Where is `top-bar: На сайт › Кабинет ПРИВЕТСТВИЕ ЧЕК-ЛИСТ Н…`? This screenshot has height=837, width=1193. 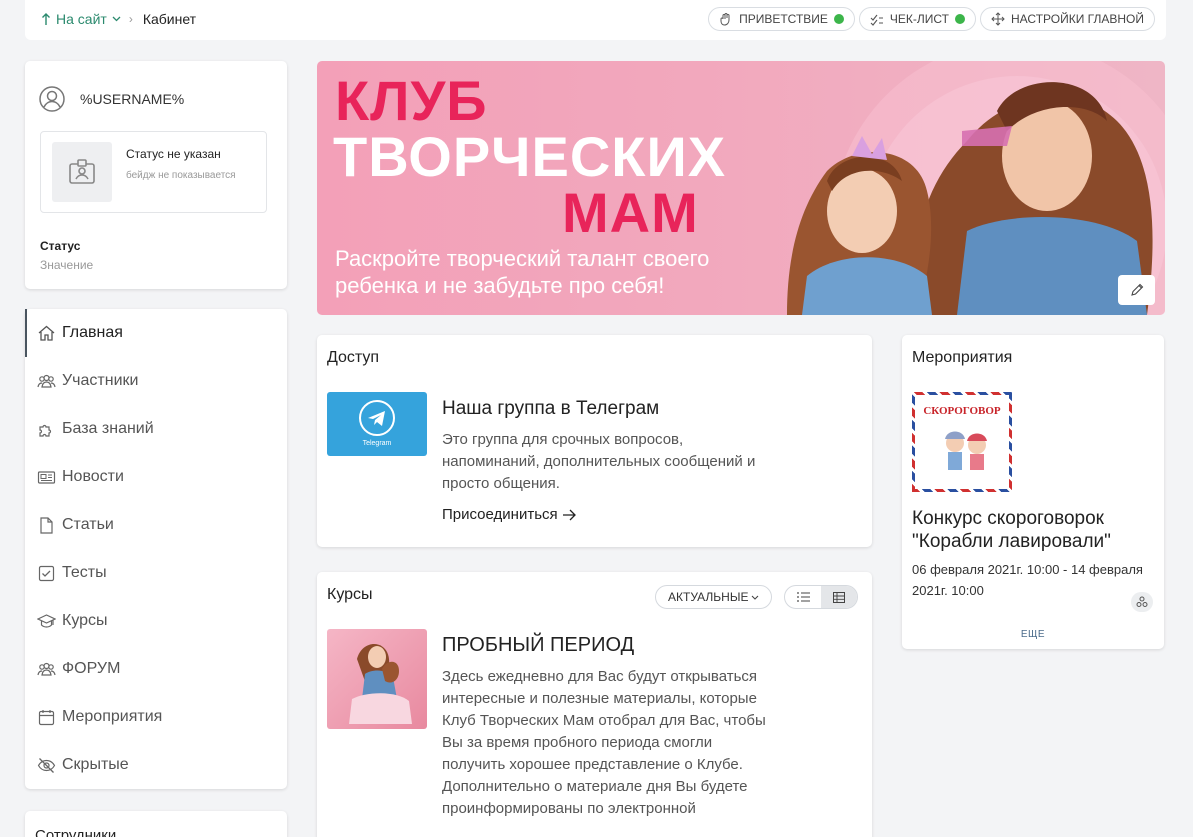
top-bar: На сайт › Кабинет ПРИВЕТСТВИЕ ЧЕК-ЛИСТ Н… is located at coordinates (595, 20).